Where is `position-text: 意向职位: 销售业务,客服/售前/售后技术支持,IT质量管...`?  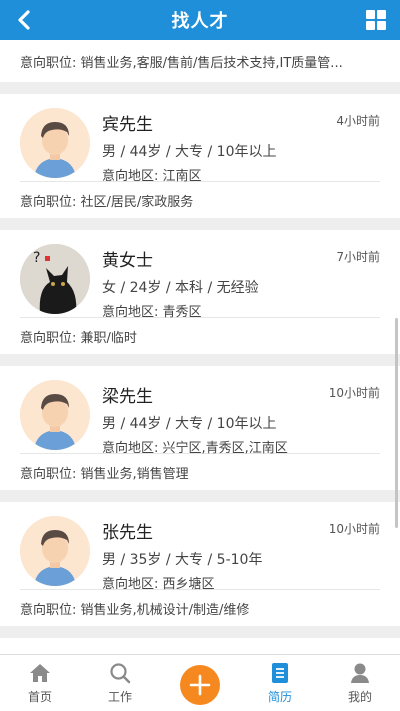
position-text: 意向职位: 销售业务,客服/售前/售后技术支持,IT质量管... is located at coordinates (181, 63).